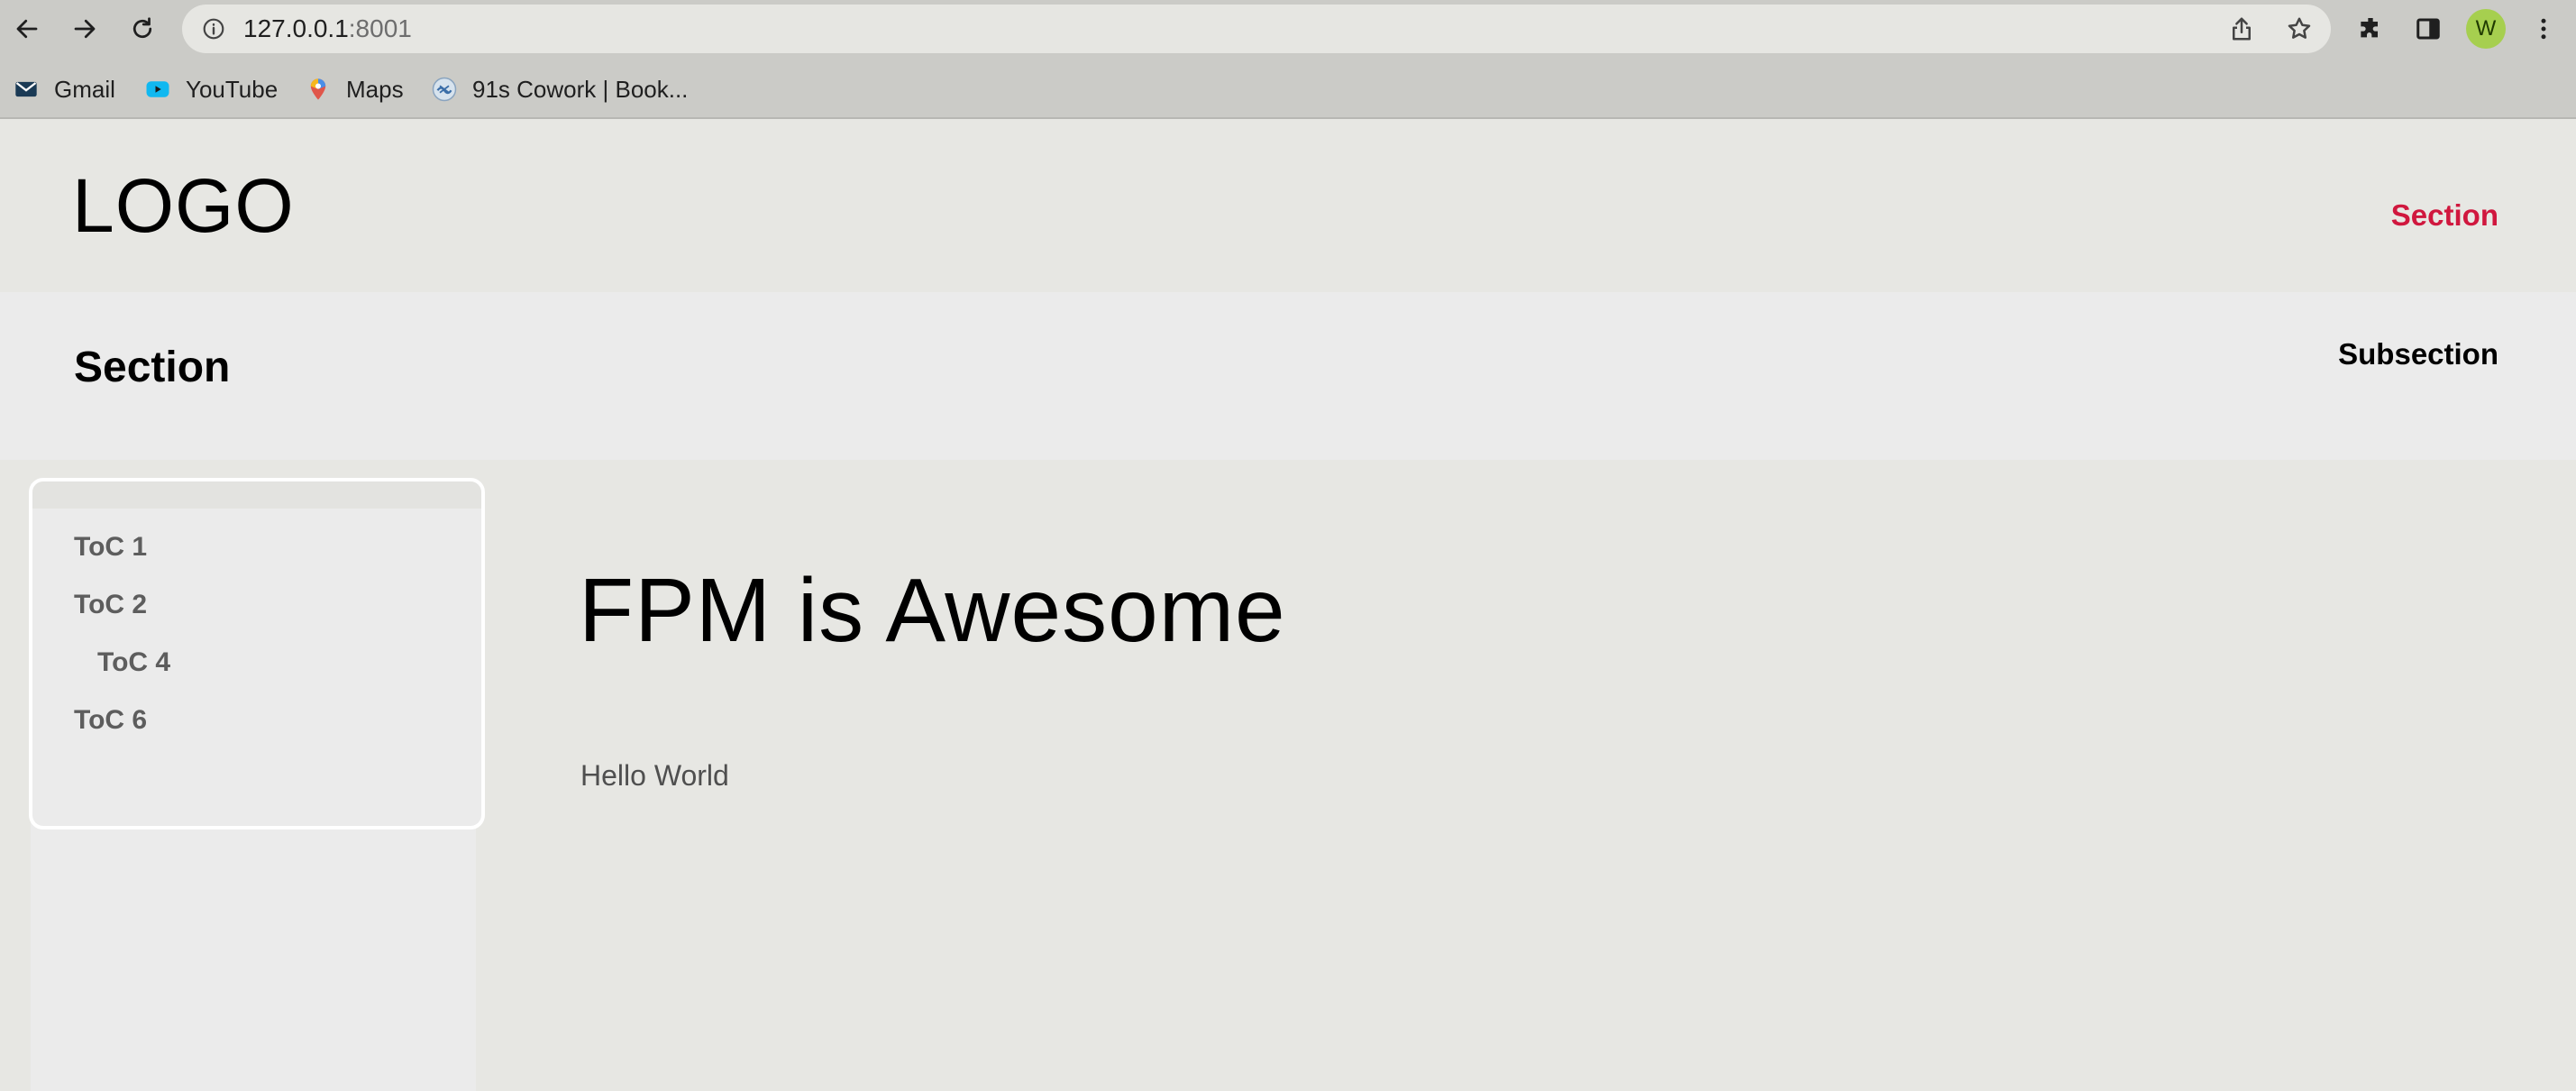 Image resolution: width=2576 pixels, height=1091 pixels. I want to click on reload-button, so click(142, 29).